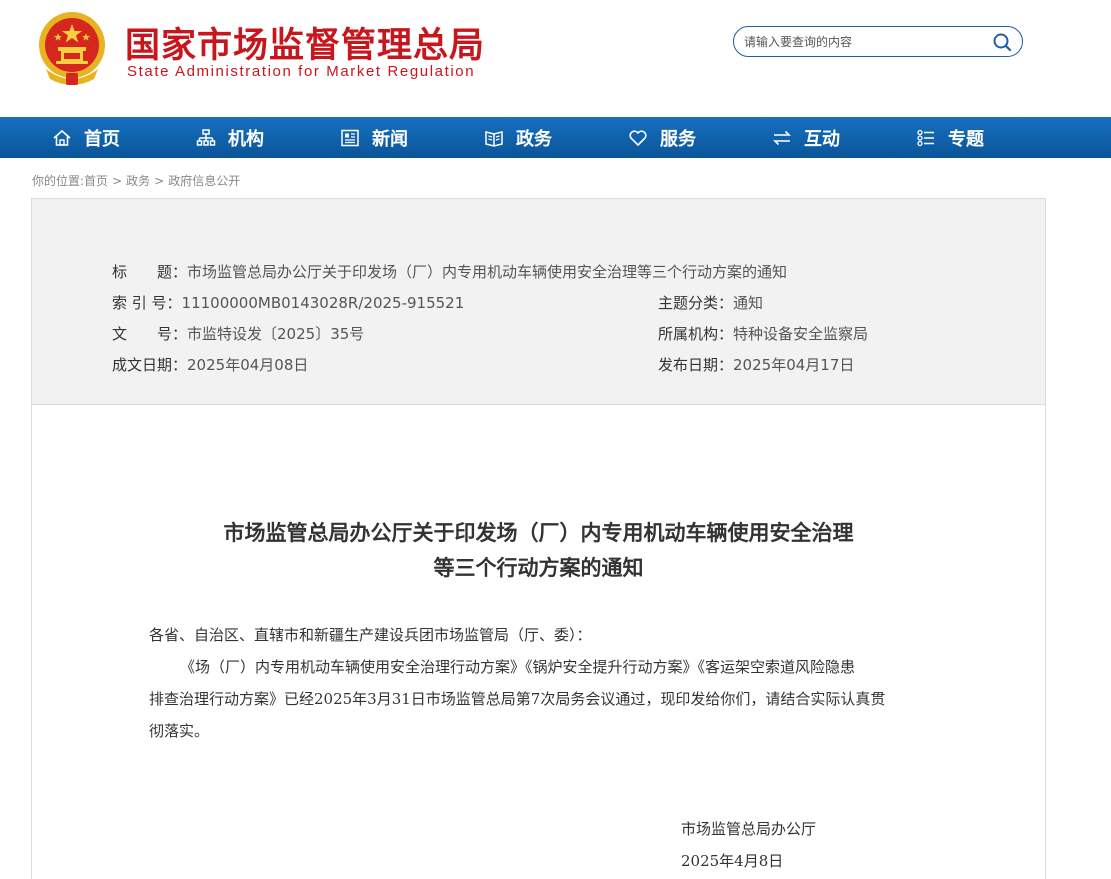  What do you see at coordinates (150, 334) in the screenshot?
I see `meta-label: 文 号：` at bounding box center [150, 334].